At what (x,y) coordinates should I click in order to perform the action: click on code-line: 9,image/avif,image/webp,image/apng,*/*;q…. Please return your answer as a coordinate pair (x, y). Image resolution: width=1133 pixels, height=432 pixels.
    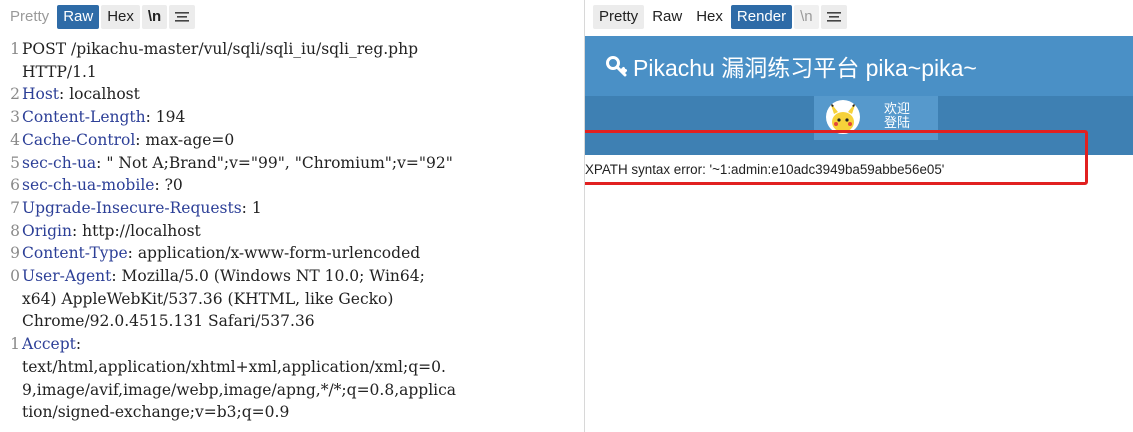
    Looking at the image, I should click on (292, 390).